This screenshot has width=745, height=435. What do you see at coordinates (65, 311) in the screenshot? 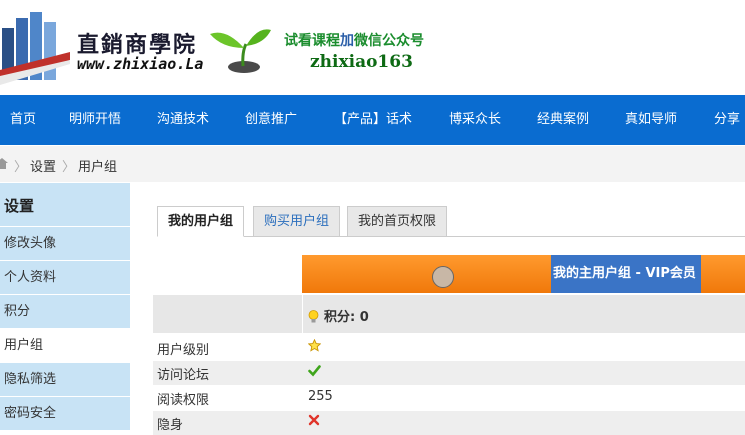
I see `sidebar-item-points: 积分` at bounding box center [65, 311].